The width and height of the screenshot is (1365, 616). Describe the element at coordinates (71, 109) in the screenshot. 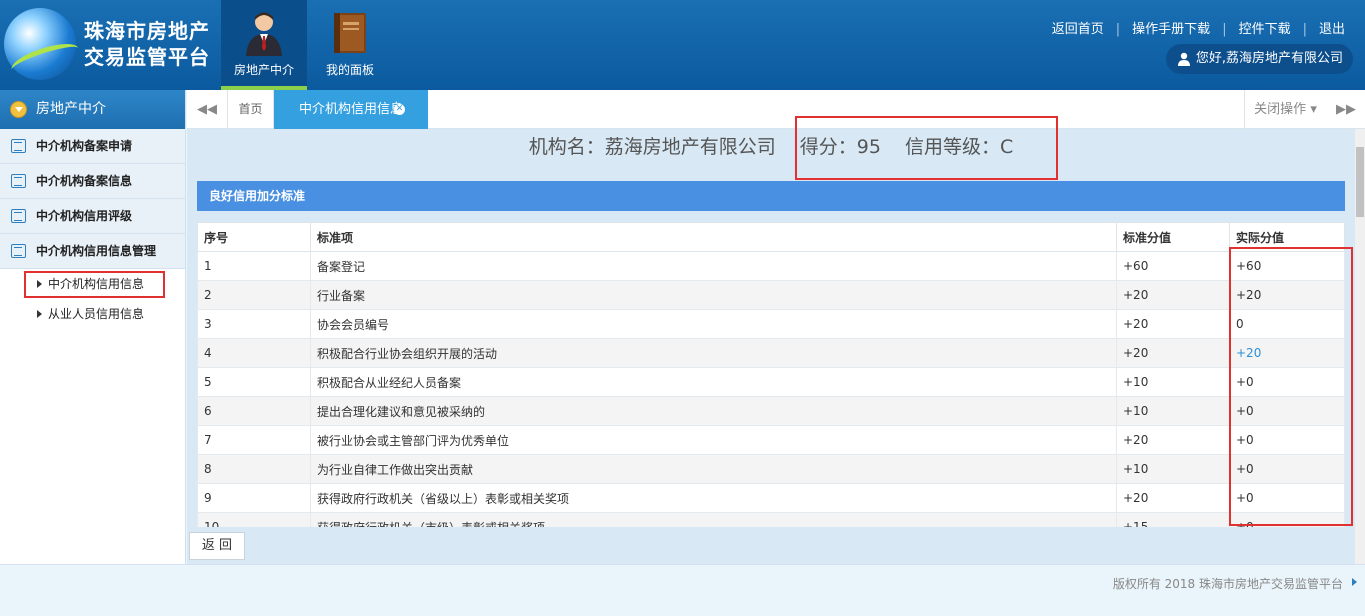

I see `sidebar-header-label: 房地产中介` at that location.